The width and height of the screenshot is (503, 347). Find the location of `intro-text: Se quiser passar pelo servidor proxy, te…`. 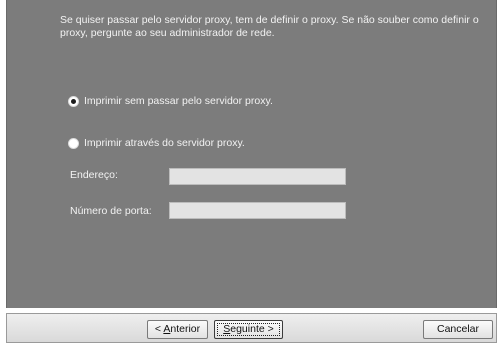

intro-text: Se quiser passar pelo servidor proxy, te… is located at coordinates (269, 26).